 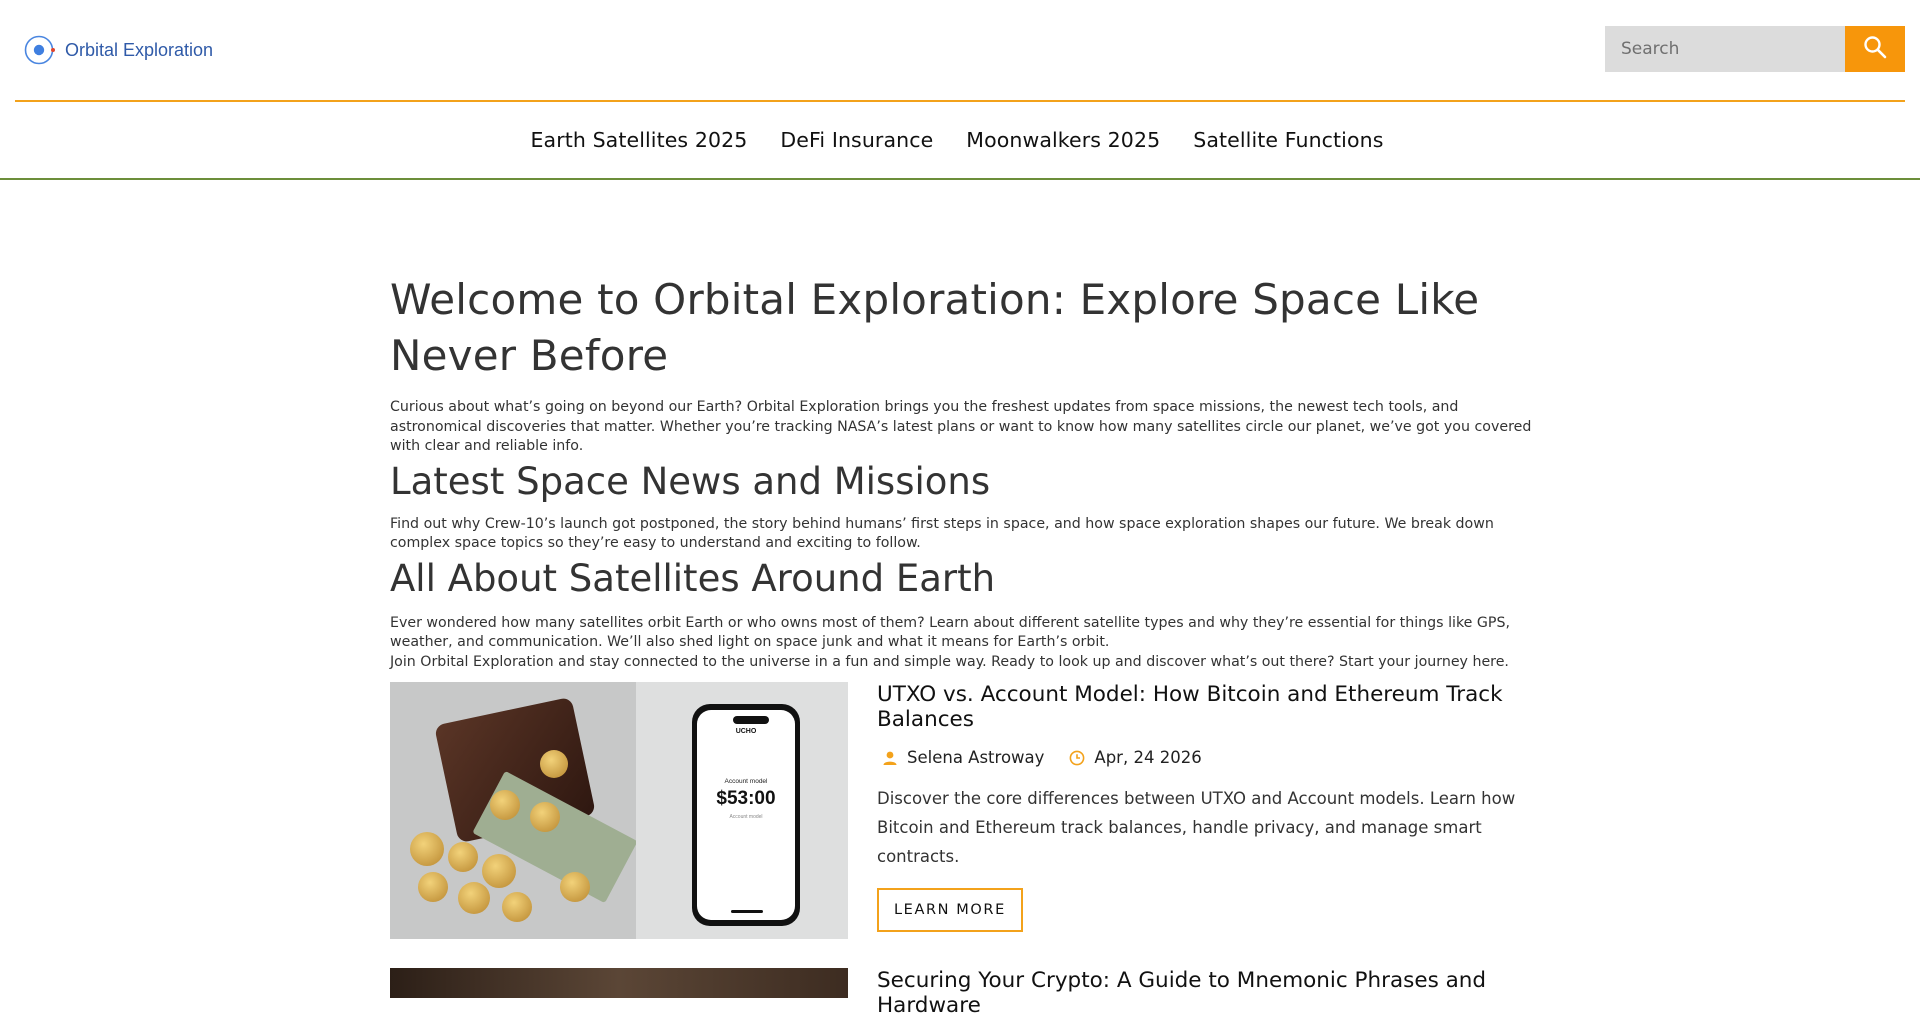 I want to click on search-icon, so click(x=1875, y=49).